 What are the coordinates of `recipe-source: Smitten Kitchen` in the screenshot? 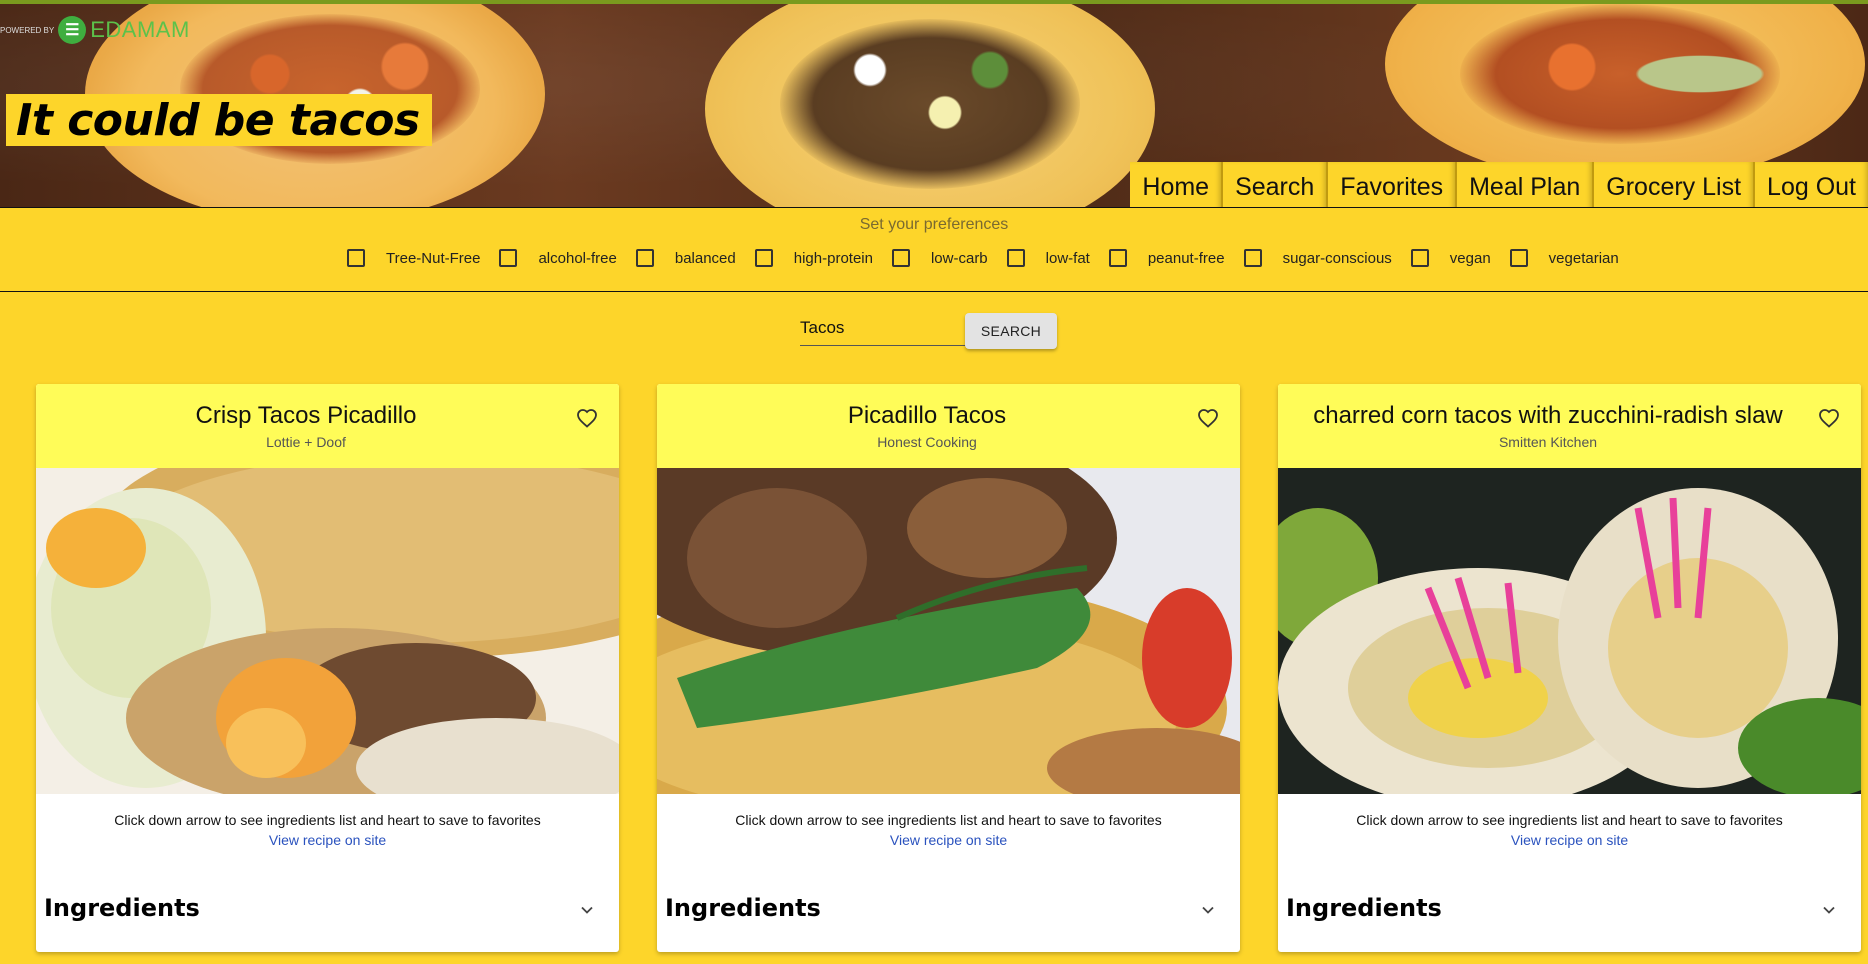 It's located at (1548, 442).